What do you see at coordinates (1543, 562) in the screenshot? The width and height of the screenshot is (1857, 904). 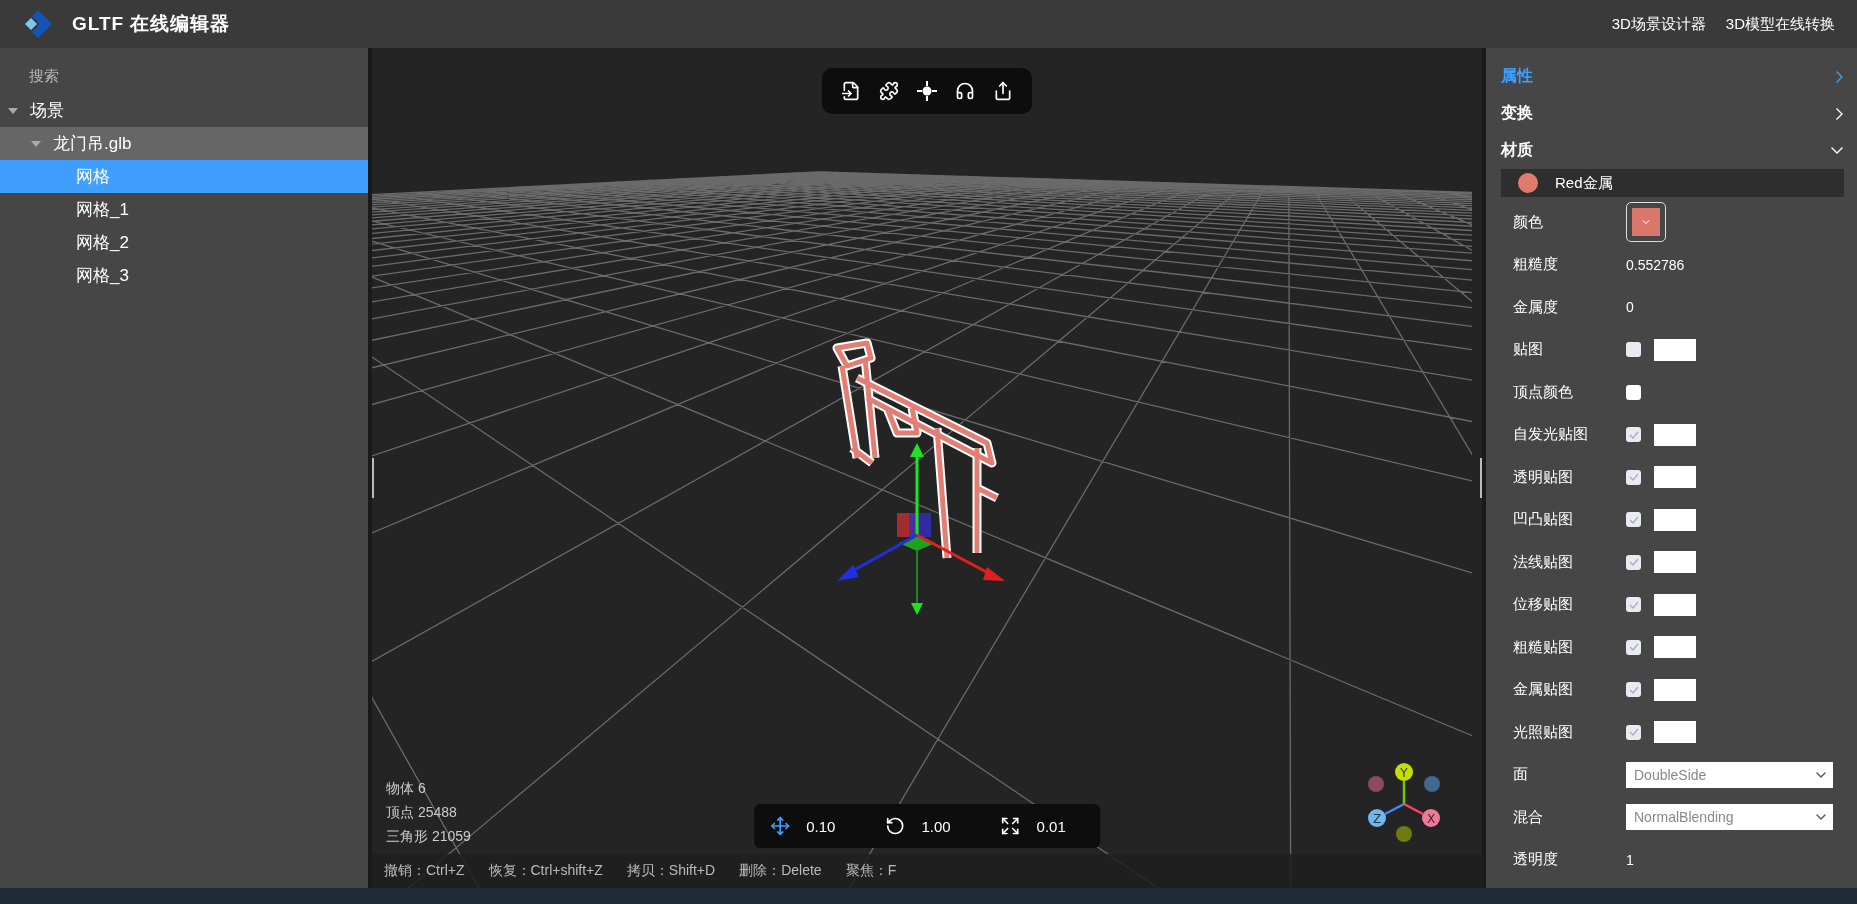 I see `property-label: 法线贴图` at bounding box center [1543, 562].